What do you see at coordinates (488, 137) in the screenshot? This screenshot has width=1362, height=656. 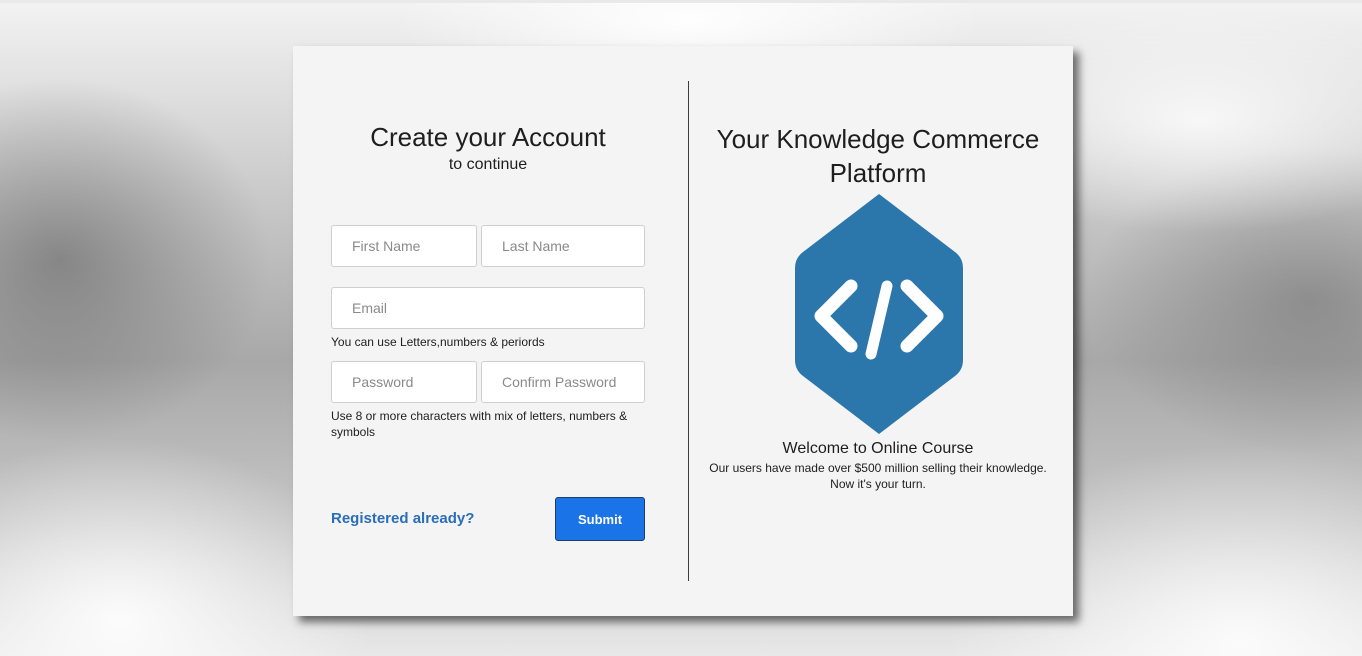 I see `form-title: Create your Account` at bounding box center [488, 137].